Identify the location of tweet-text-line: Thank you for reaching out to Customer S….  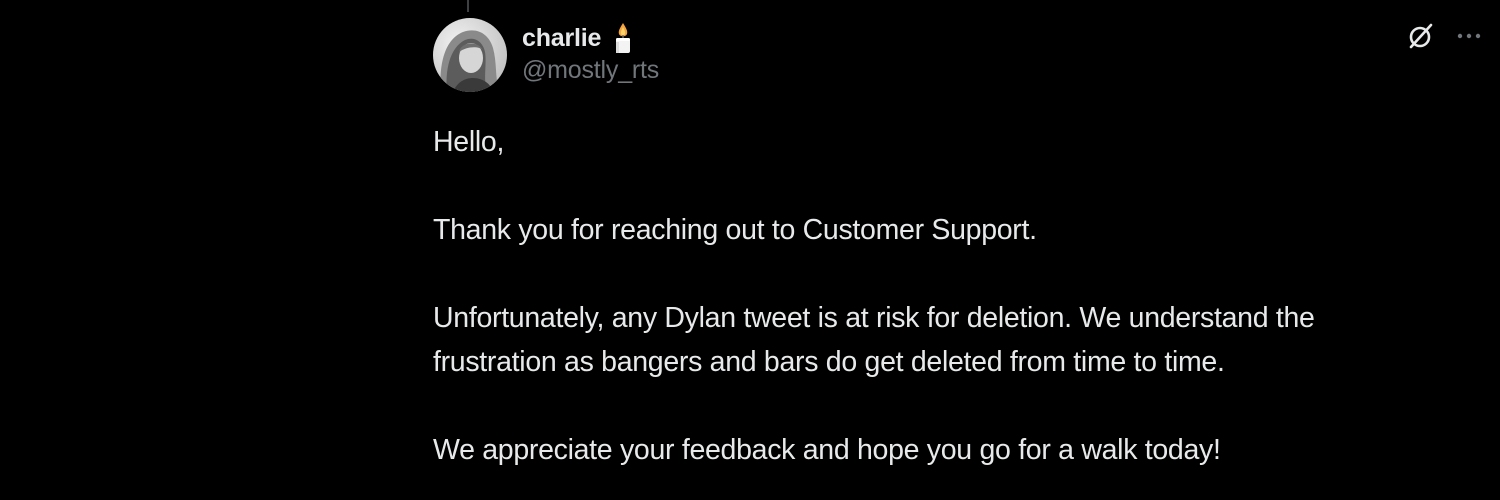
(735, 230).